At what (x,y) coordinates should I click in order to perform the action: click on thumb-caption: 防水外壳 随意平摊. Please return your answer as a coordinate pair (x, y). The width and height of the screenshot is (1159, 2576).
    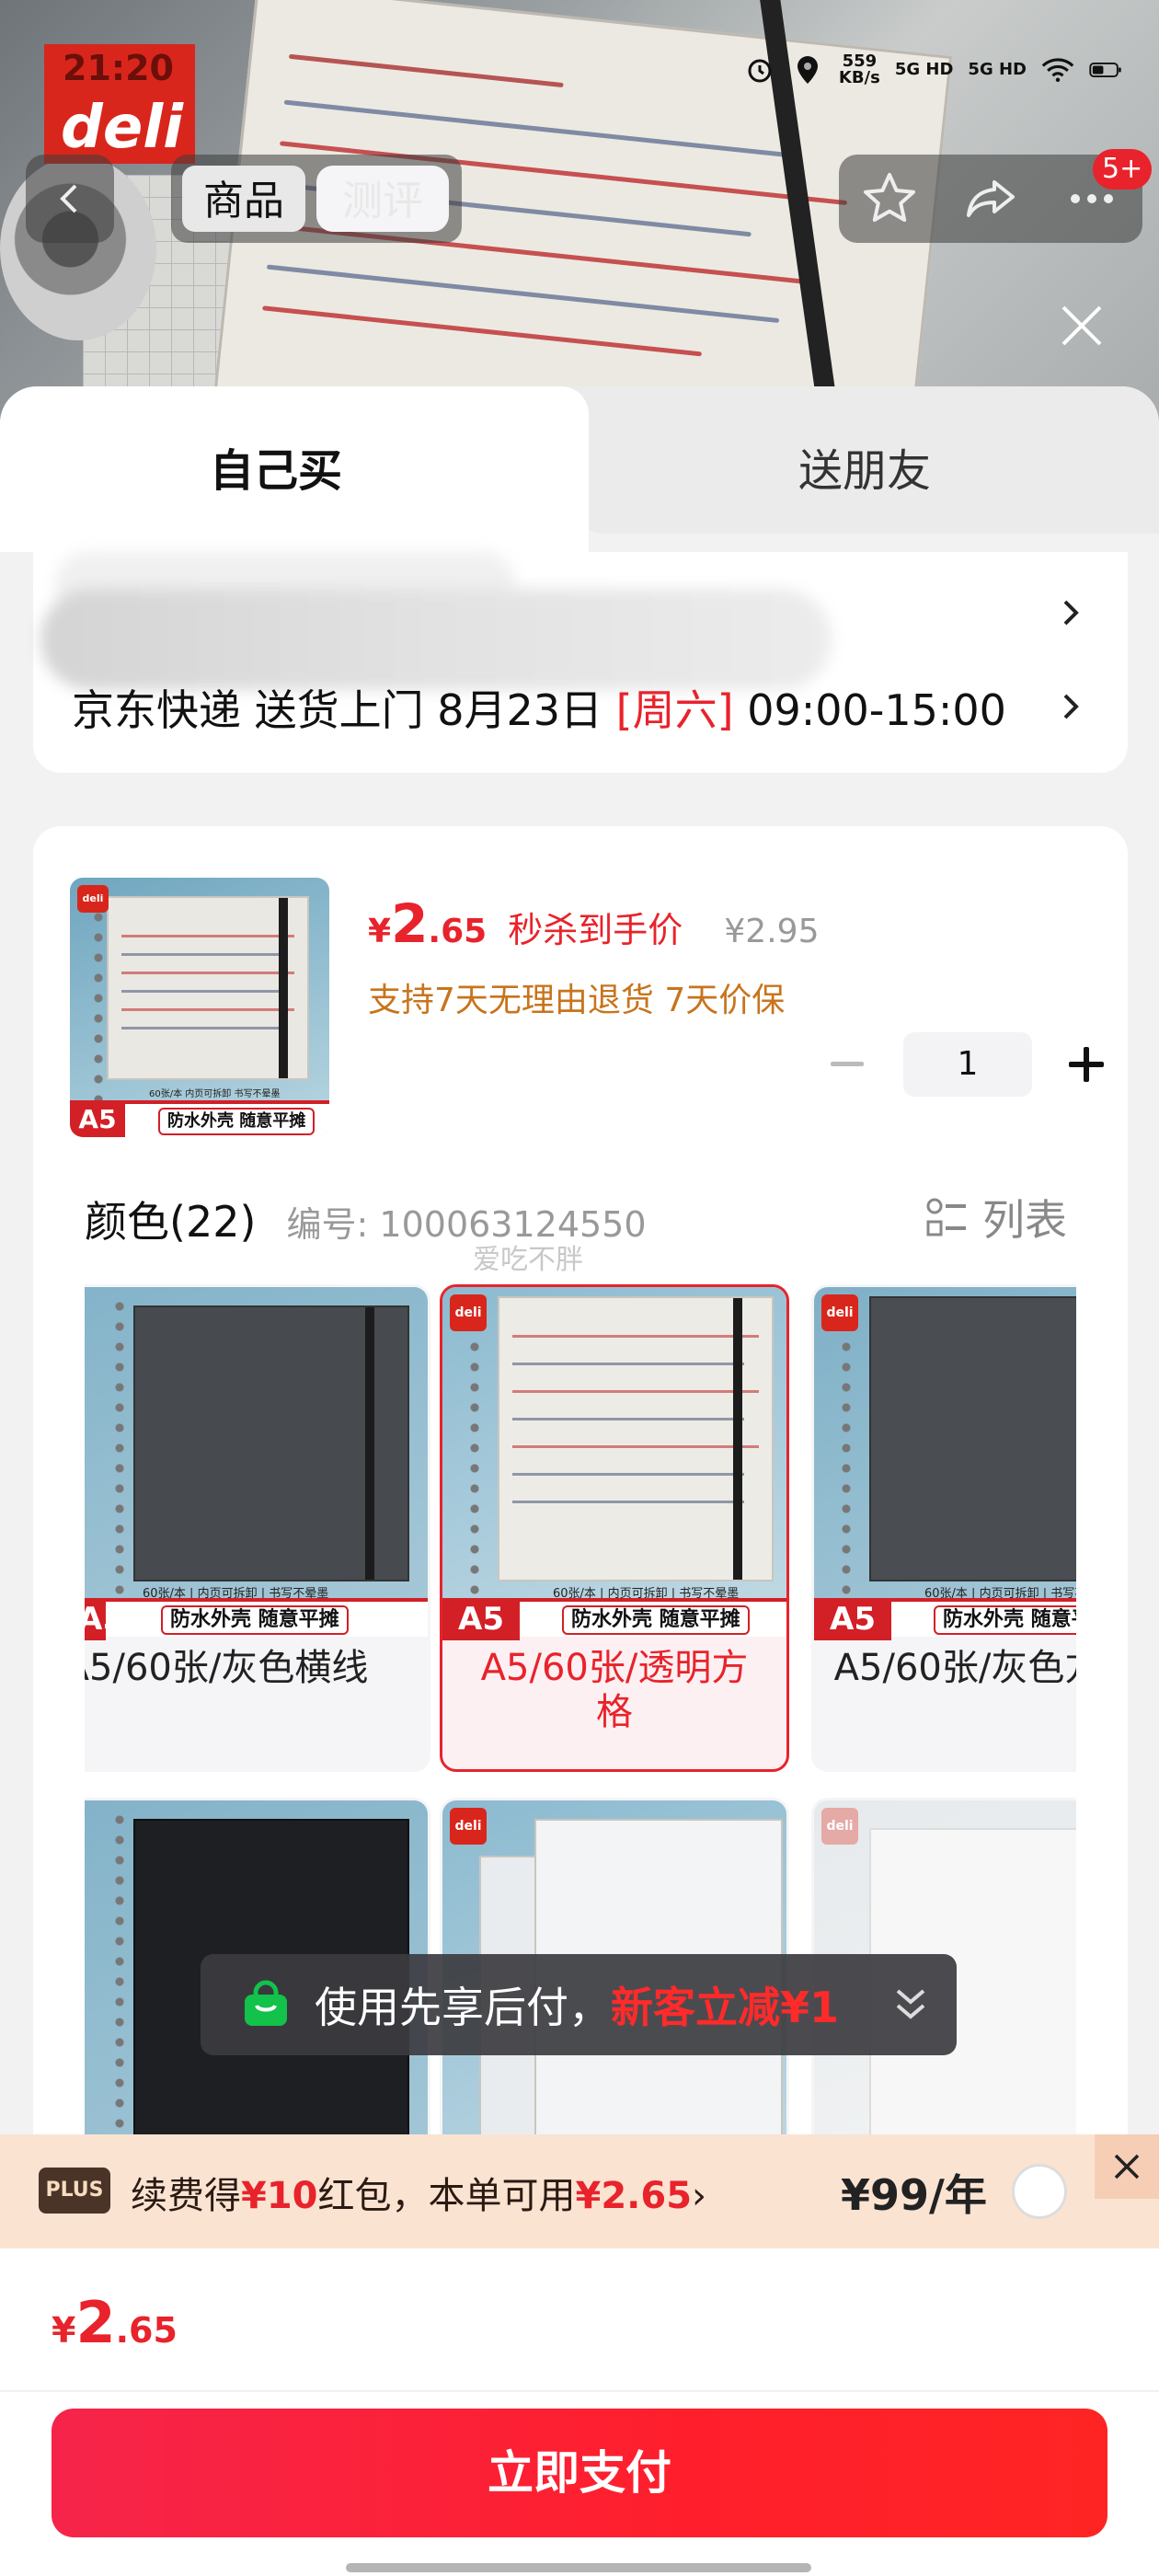
    Looking at the image, I should click on (237, 1121).